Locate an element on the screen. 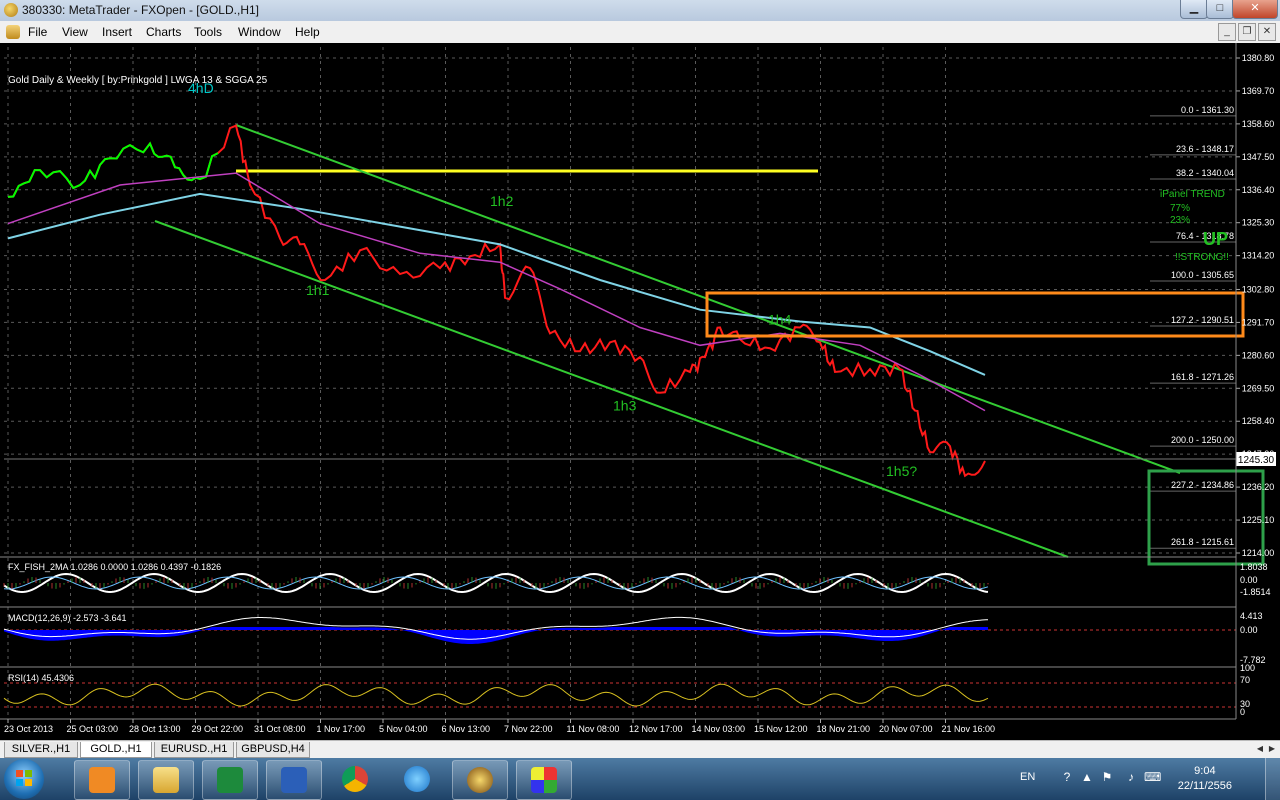  windows-logo-icon is located at coordinates (24, 778).